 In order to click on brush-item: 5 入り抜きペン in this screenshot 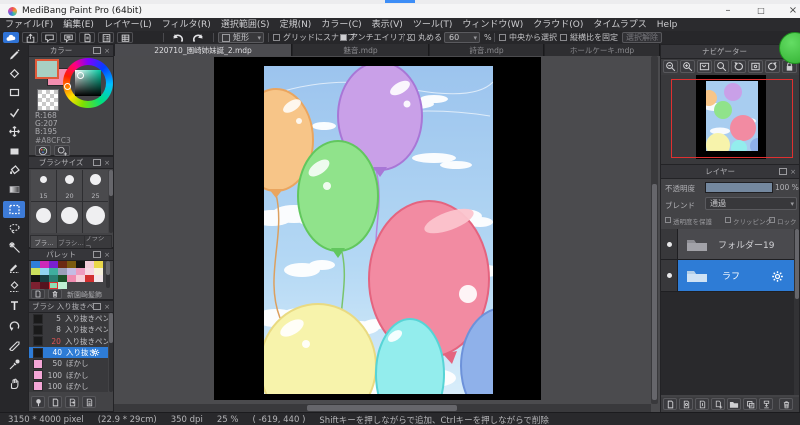, I will do `click(68, 318)`.